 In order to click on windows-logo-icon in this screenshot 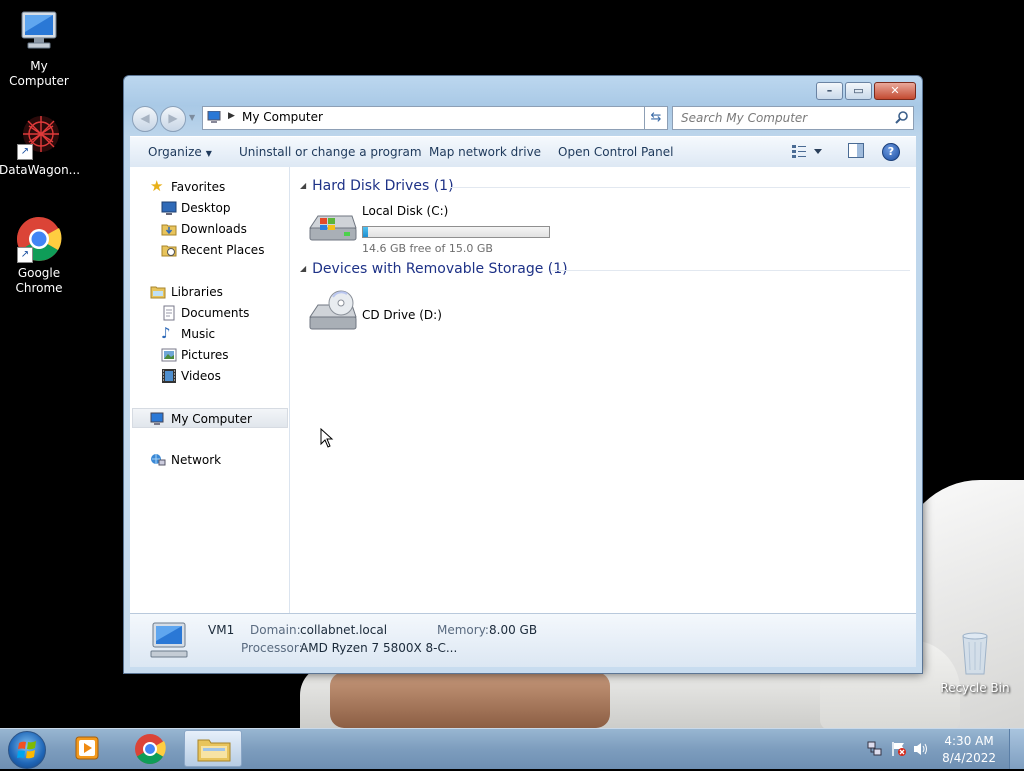, I will do `click(26, 750)`.